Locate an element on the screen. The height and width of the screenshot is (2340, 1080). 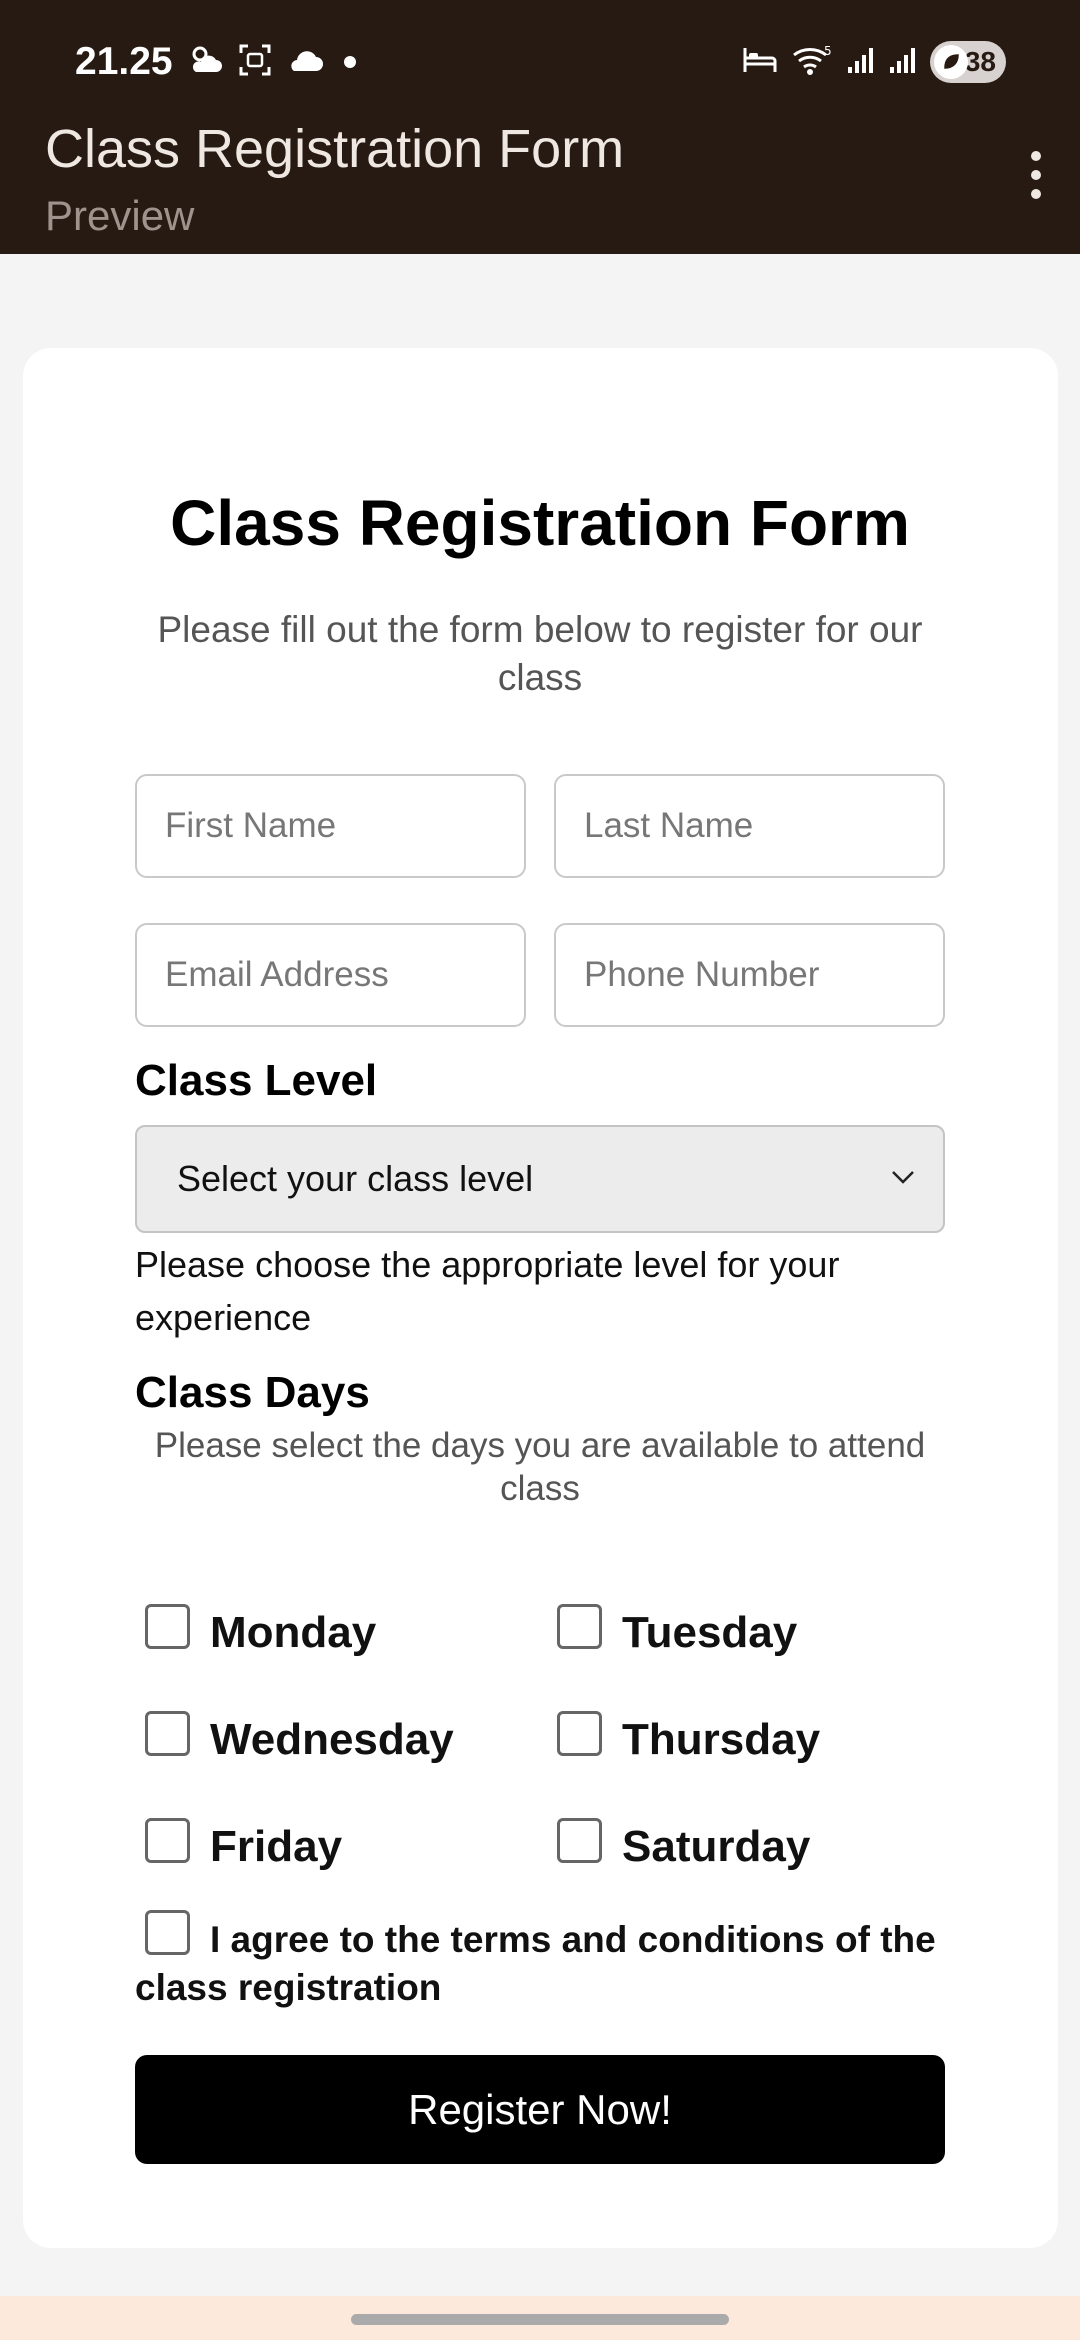
class-days-label: Class Days is located at coordinates (252, 1392).